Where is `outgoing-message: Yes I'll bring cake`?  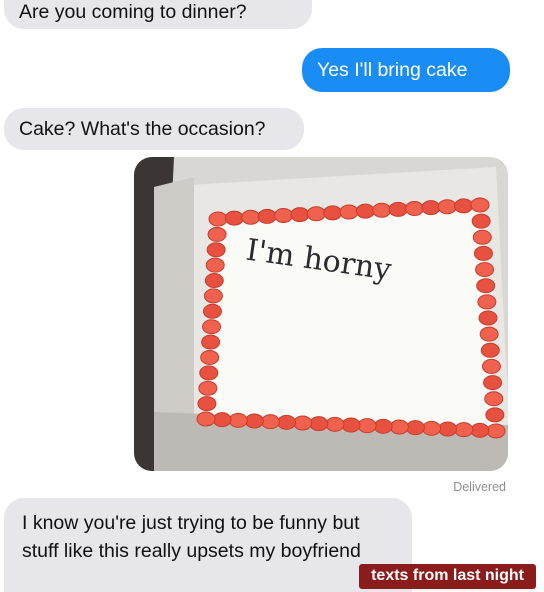 outgoing-message: Yes I'll bring cake is located at coordinates (406, 70).